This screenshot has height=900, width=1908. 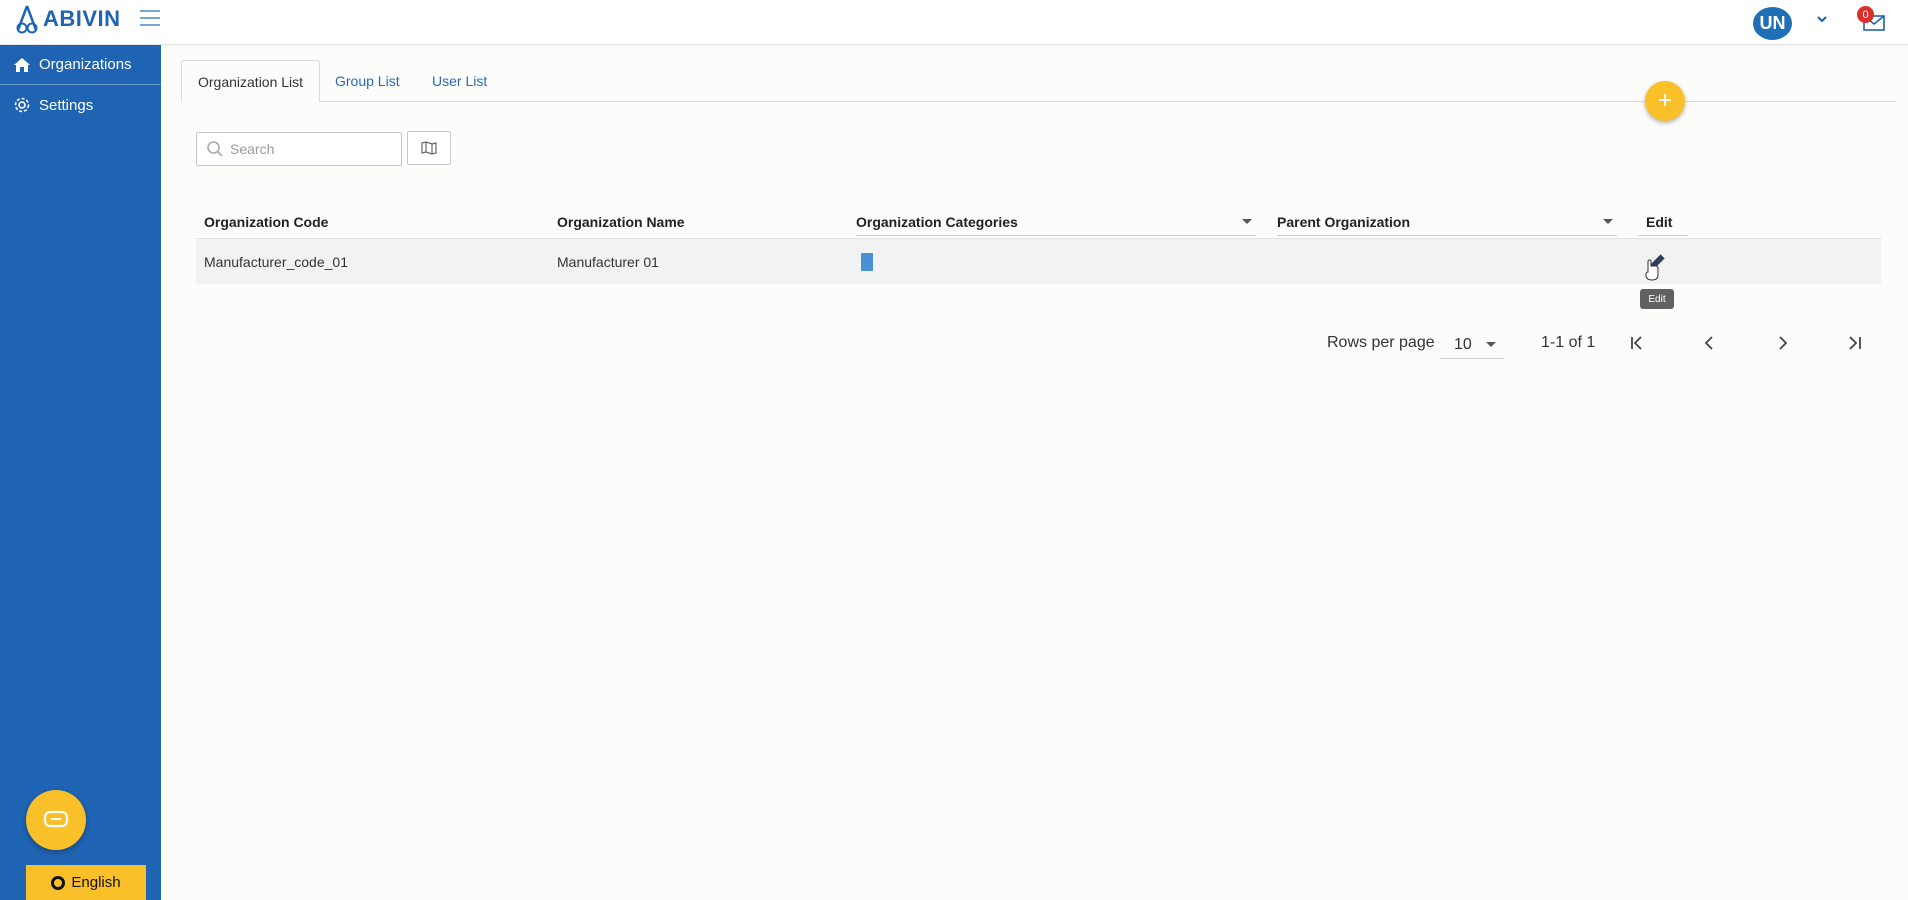 What do you see at coordinates (85, 64) in the screenshot?
I see `sidebar-item-label: Organizations` at bounding box center [85, 64].